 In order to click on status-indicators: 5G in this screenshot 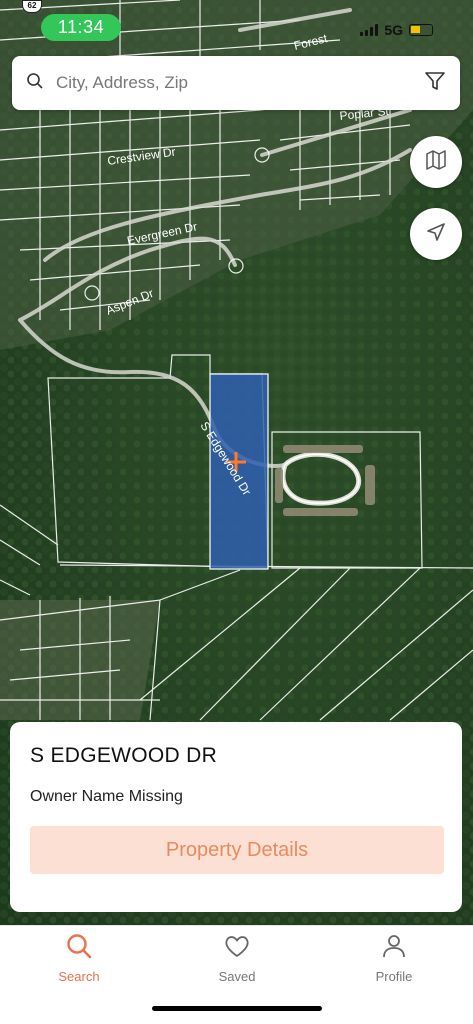, I will do `click(396, 30)`.